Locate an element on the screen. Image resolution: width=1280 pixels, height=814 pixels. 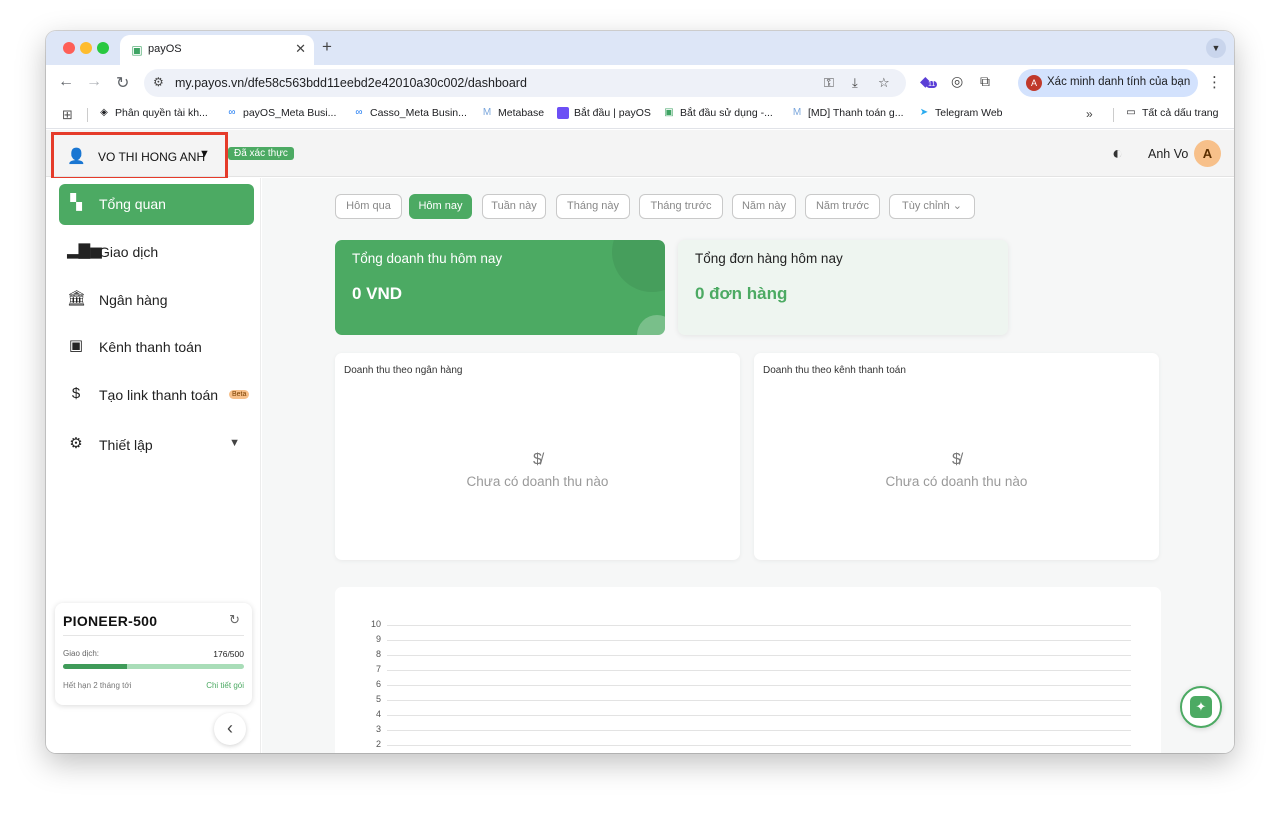
forward-arrow-icon: → is located at coordinates (94, 82).